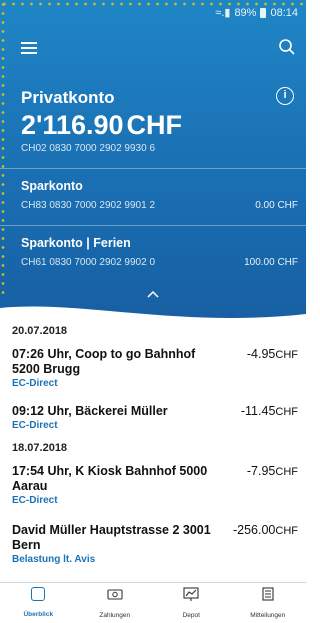 Image resolution: width=320 pixels, height=623 pixels. What do you see at coordinates (287, 47) in the screenshot?
I see `search-icon` at bounding box center [287, 47].